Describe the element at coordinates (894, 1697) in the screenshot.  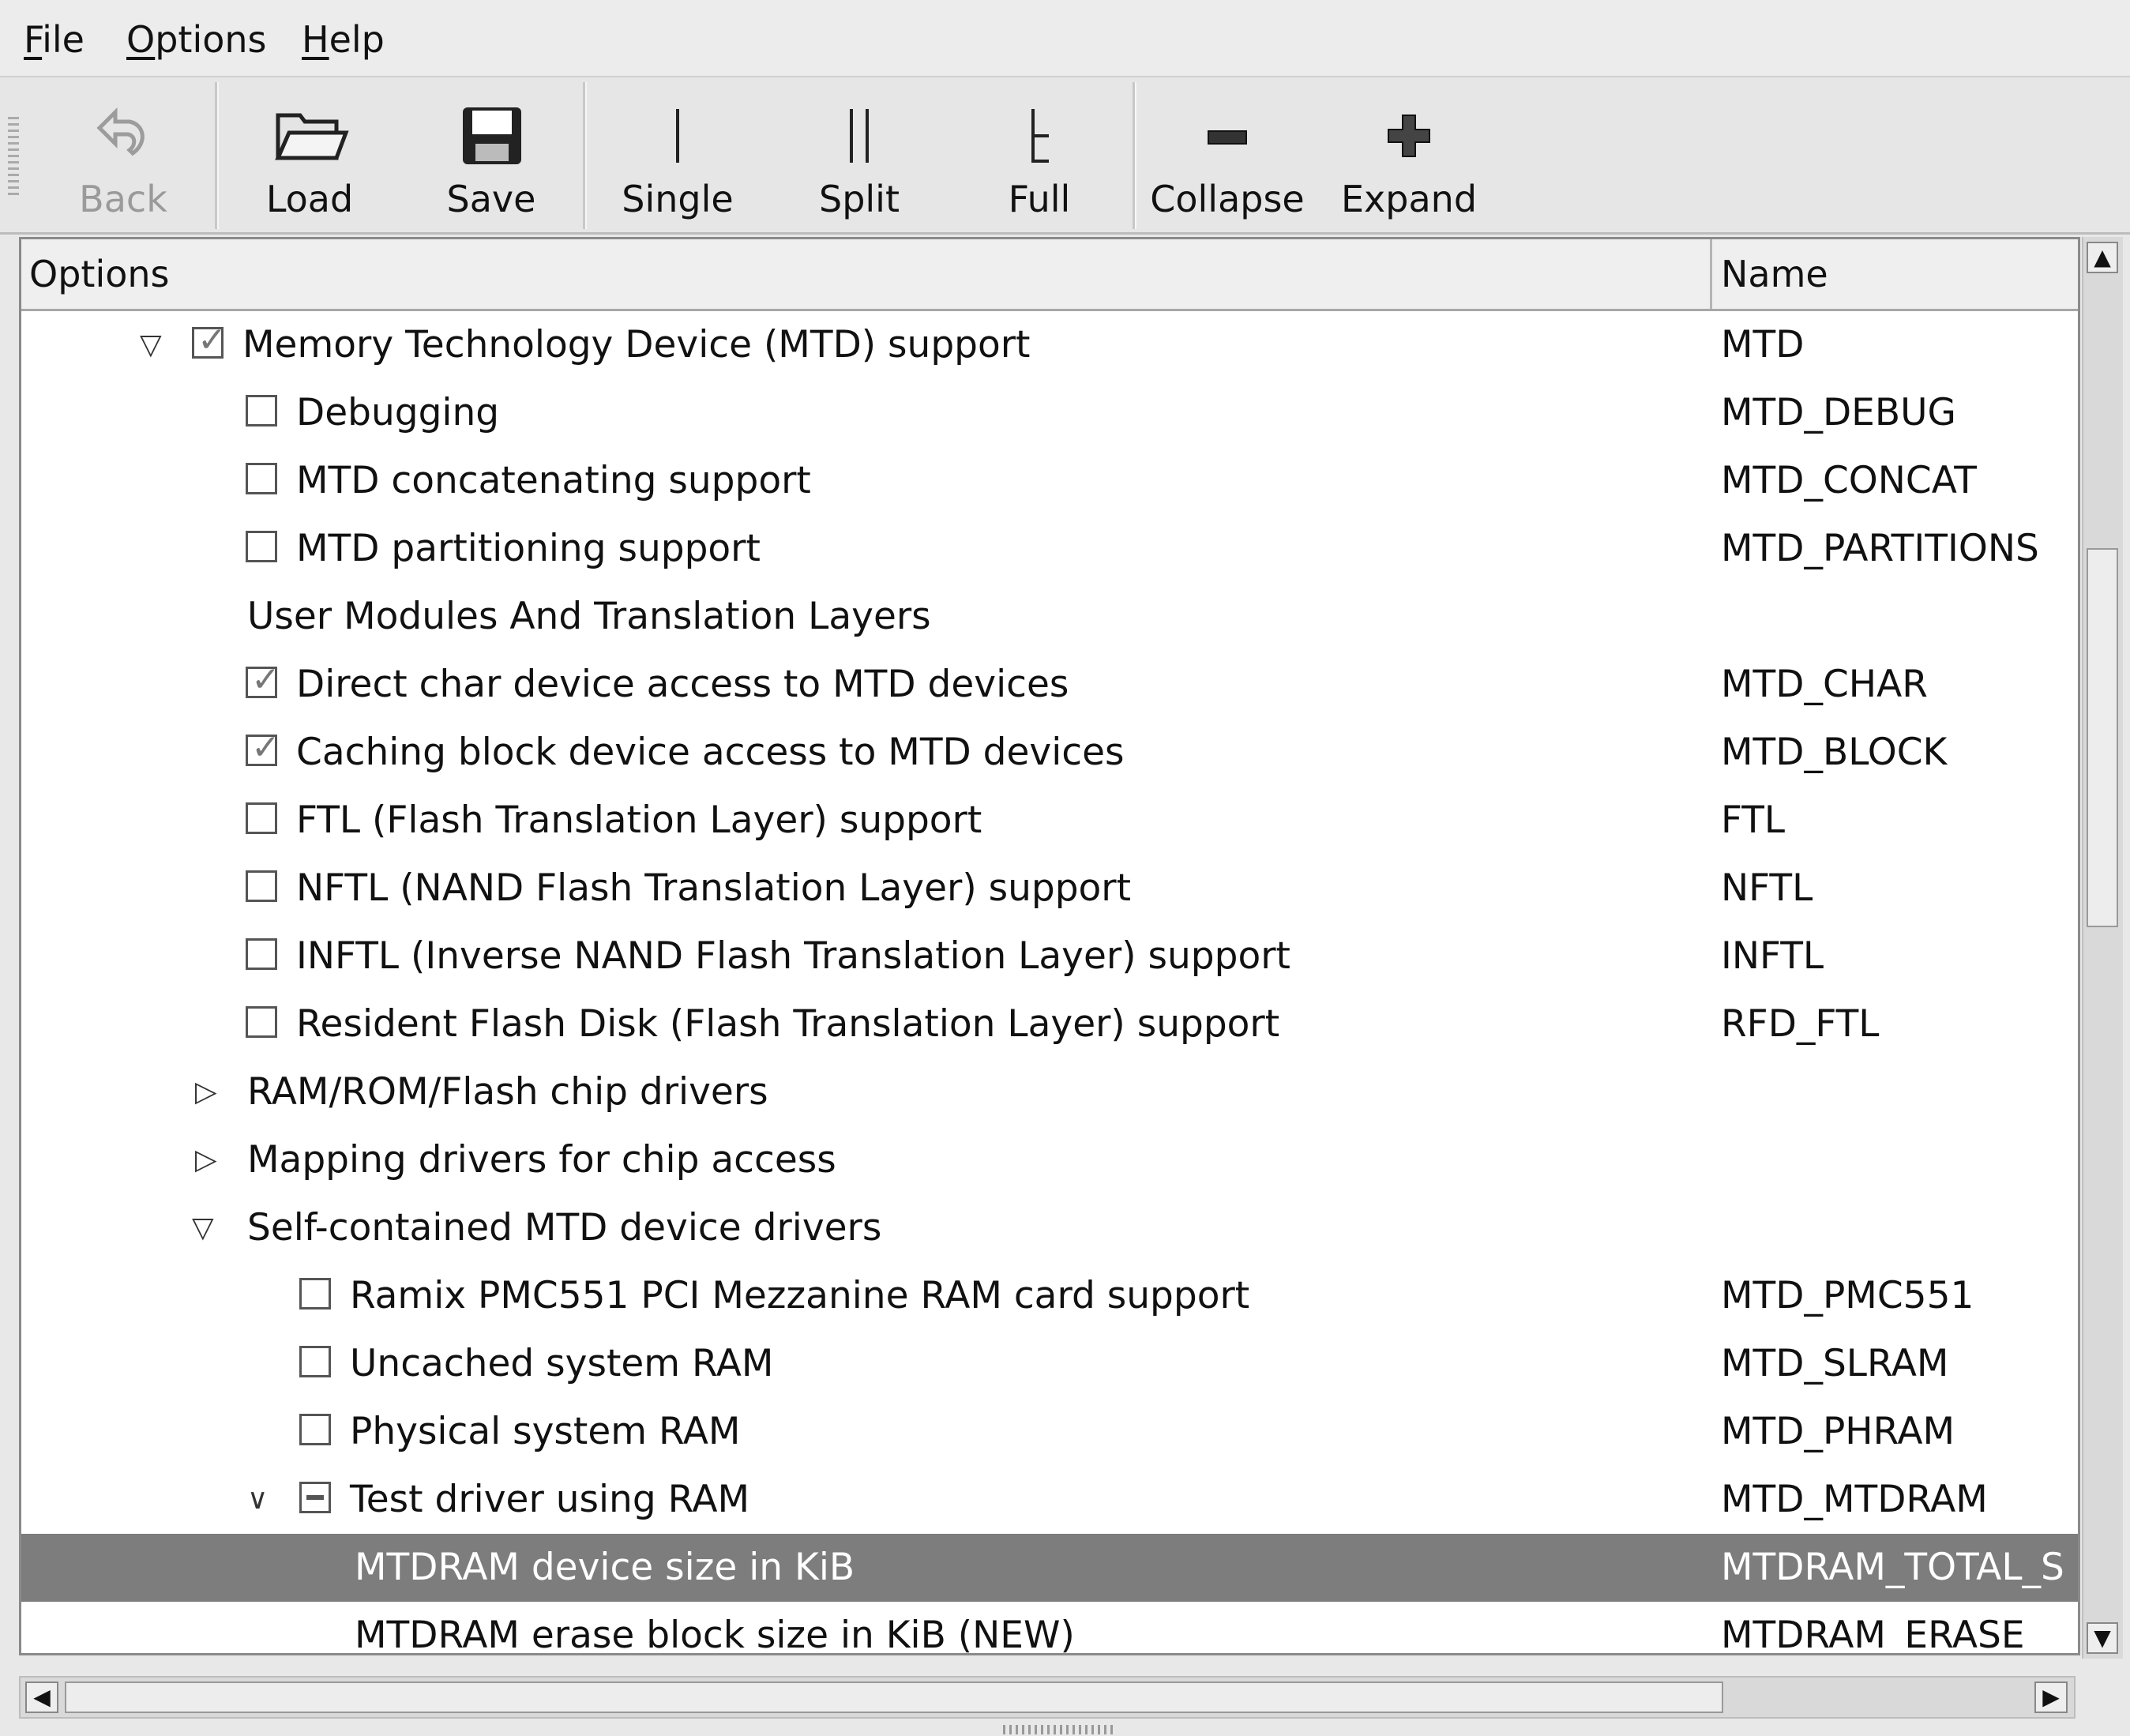
I see `horizontal-scroll-thumb` at that location.